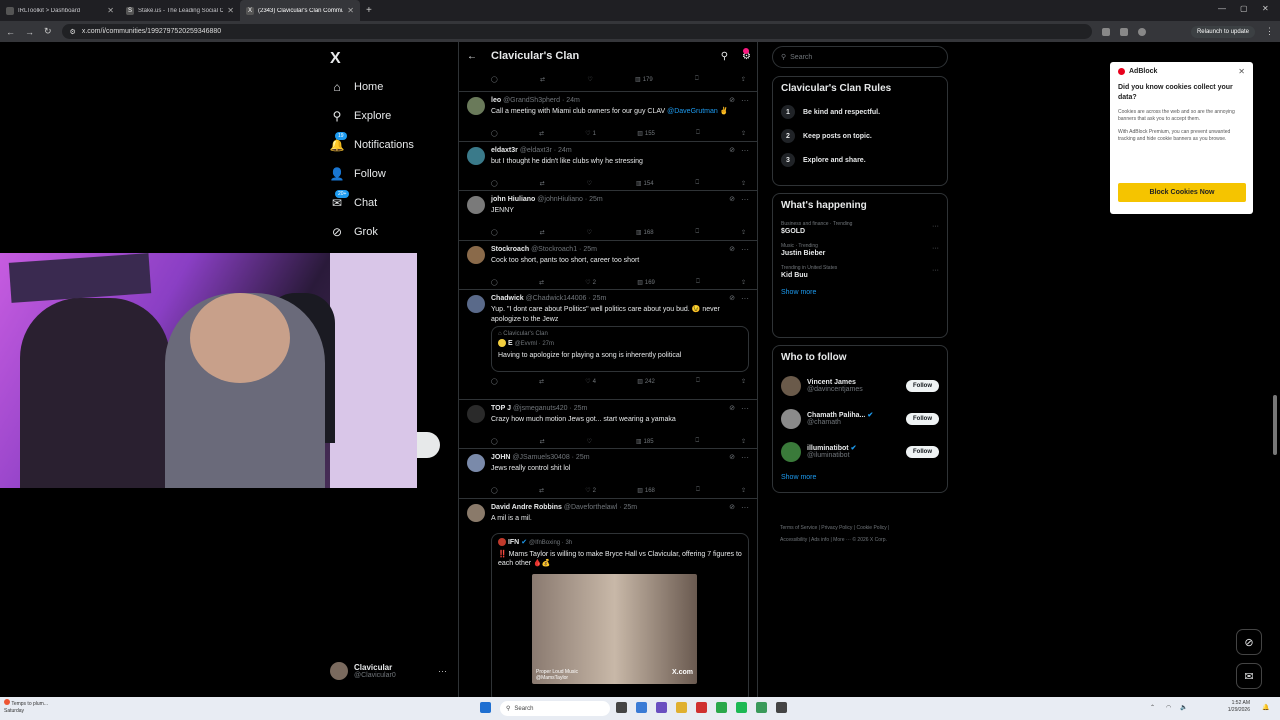 Image resolution: width=1280 pixels, height=720 pixels. Describe the element at coordinates (692, 111) in the screenshot. I see `mention-link: @DaveGrutman` at that location.